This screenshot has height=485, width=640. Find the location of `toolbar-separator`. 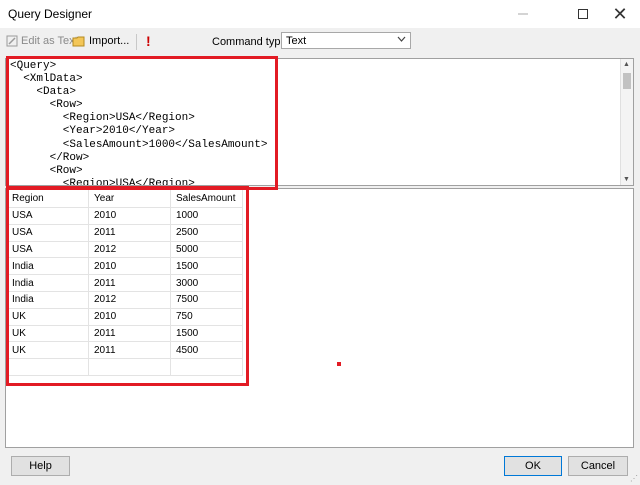

toolbar-separator is located at coordinates (136, 42).